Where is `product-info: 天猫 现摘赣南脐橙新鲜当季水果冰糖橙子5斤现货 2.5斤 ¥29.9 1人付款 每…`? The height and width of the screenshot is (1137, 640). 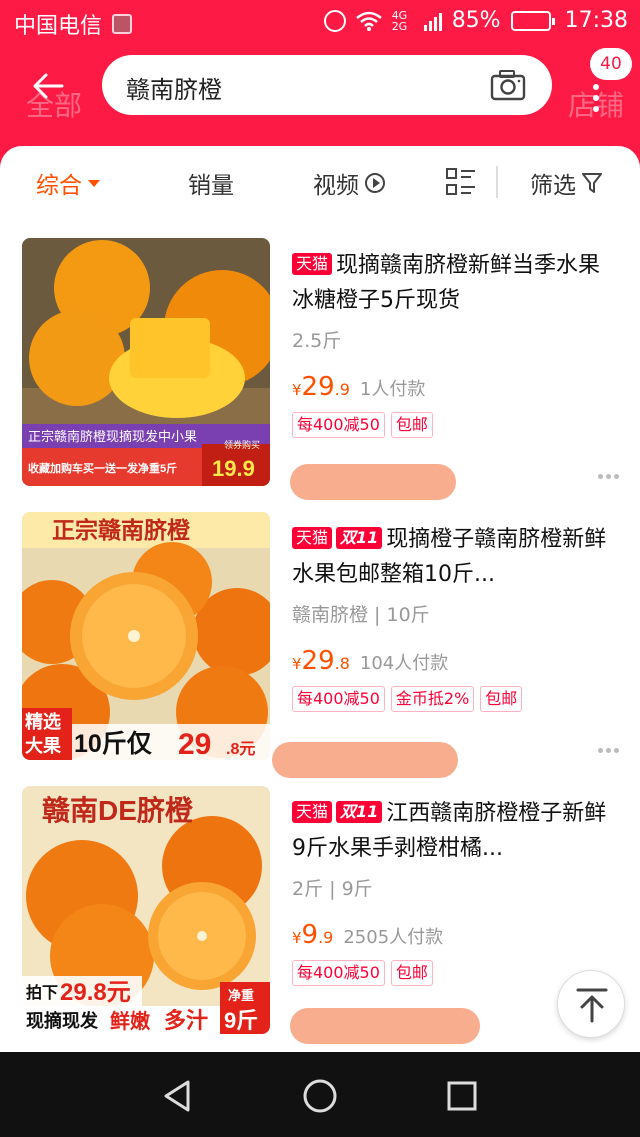 product-info: 天猫 现摘赣南脐橙新鲜当季水果冰糖橙子5斤现货 2.5斤 ¥29.9 1人付款 每… is located at coordinates (452, 343).